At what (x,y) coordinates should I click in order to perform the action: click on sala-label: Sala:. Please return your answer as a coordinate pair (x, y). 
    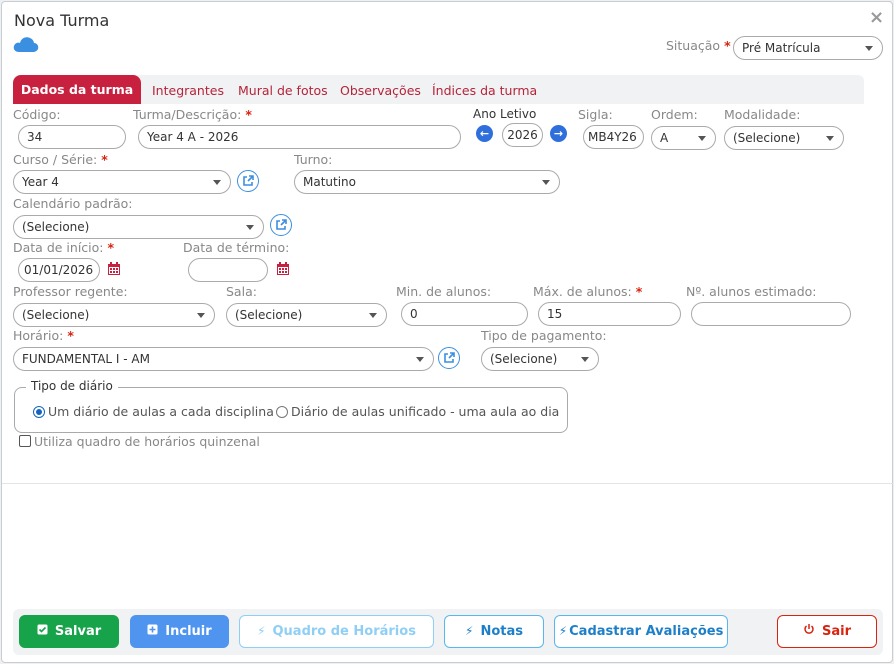
    Looking at the image, I should click on (241, 291).